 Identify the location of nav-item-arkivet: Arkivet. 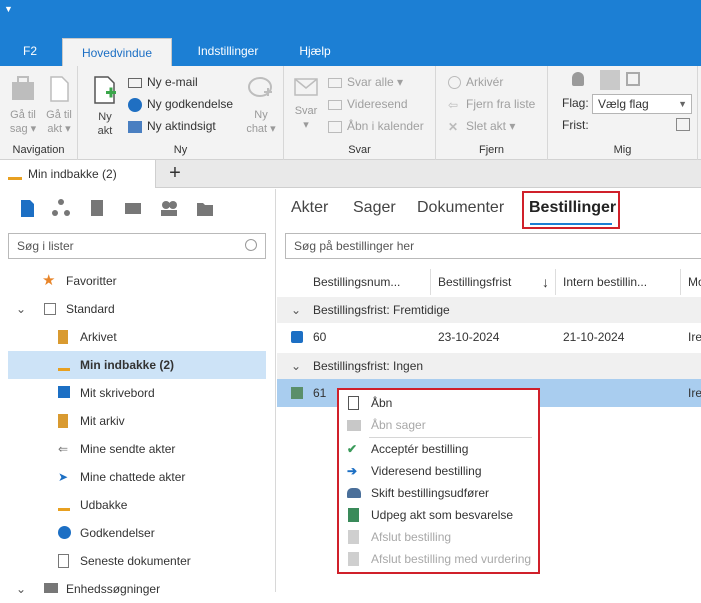
(138, 337).